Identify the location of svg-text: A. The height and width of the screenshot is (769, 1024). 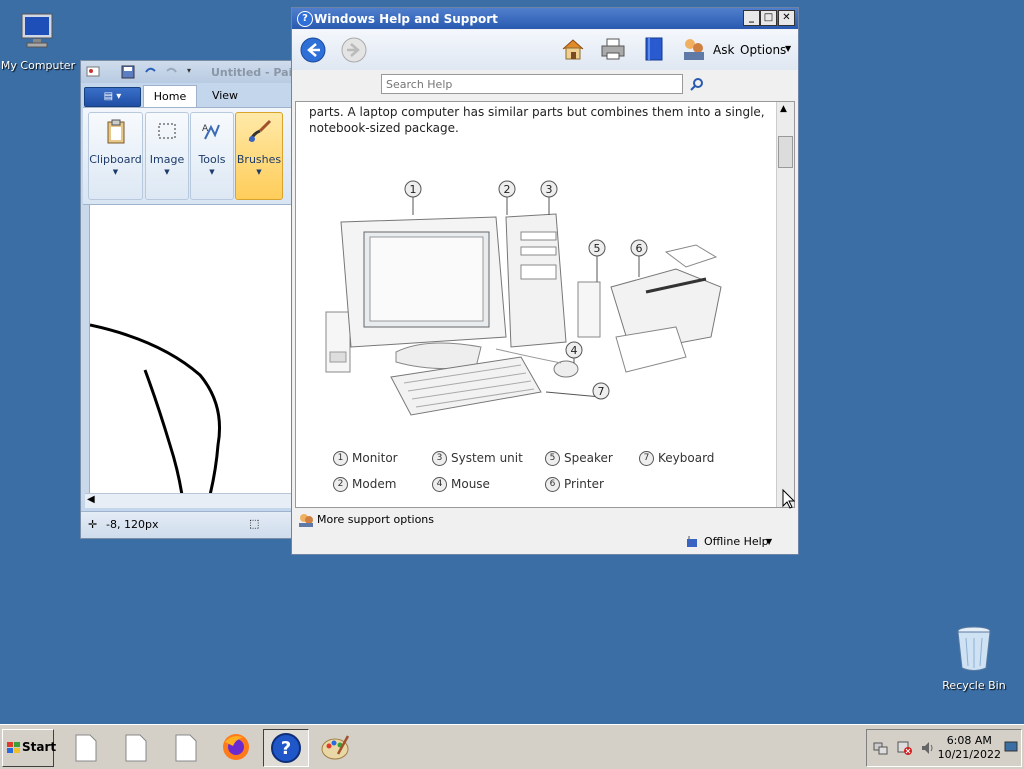
(205, 129).